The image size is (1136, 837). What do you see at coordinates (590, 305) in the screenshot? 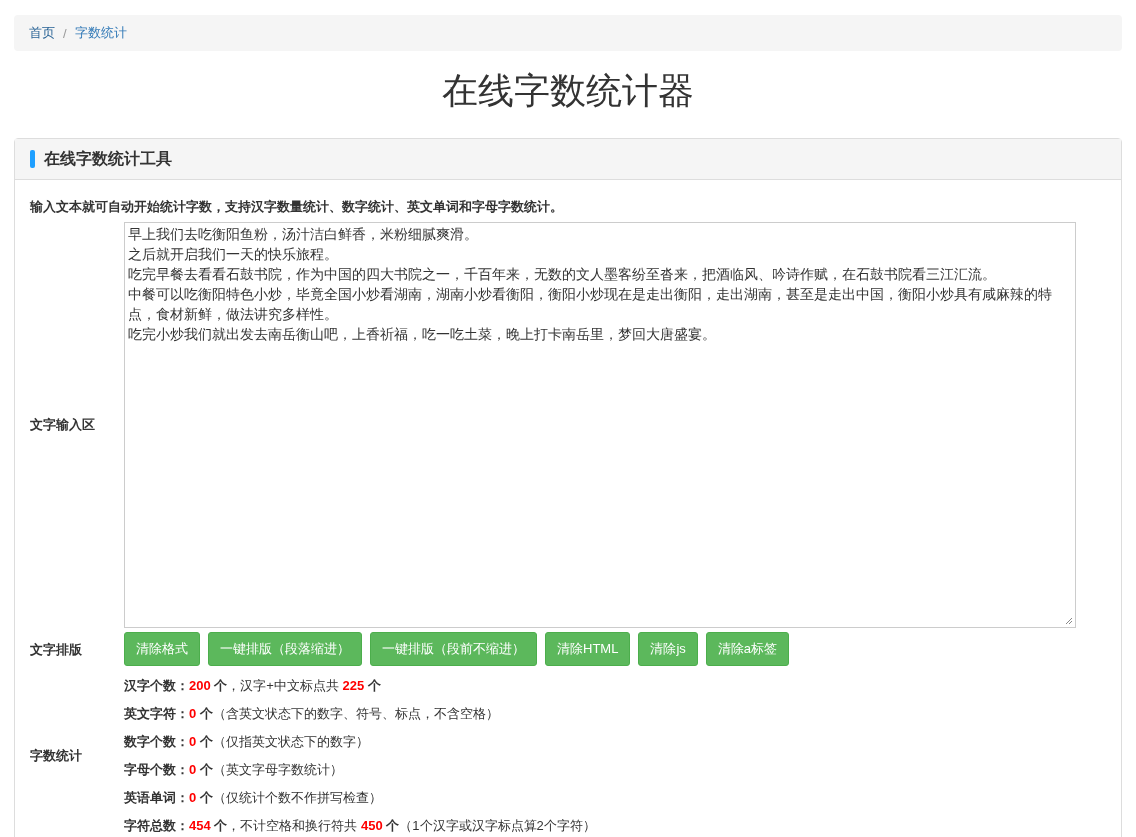
I see `text-paragraph: 中餐可以吃衡阳特色小炒，毕竟全国小炒看湖南，湖南小炒看衡阳，衡阳小炒现在是走出衡阳，走出湖南，甚至是走出中国，衡阳小炒具有咸麻辣的特点，食材新鲜，做法讲究多样性。` at bounding box center [590, 305].